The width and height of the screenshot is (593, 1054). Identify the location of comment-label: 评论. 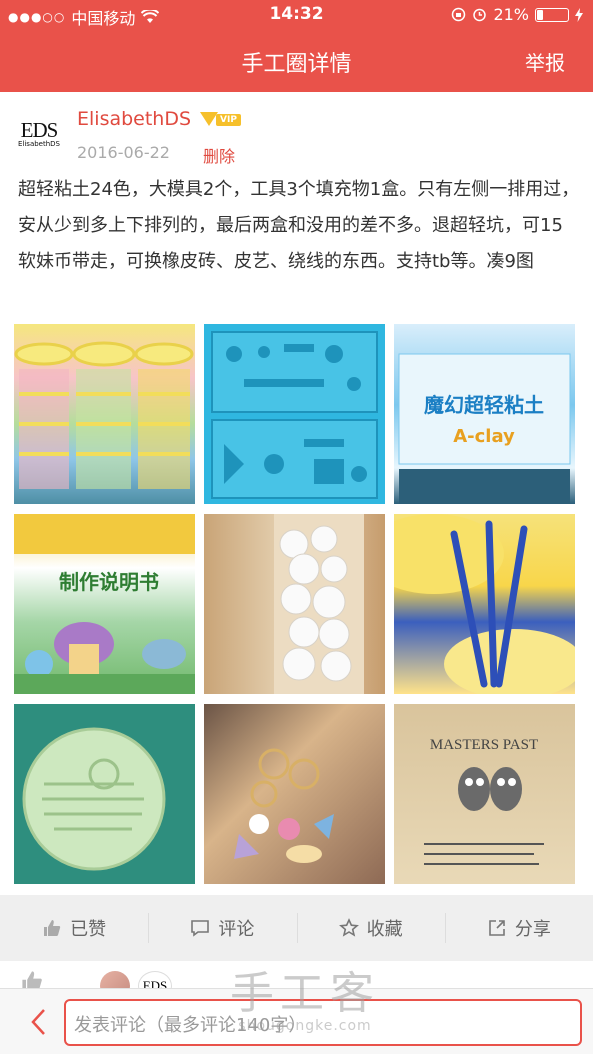
(236, 929).